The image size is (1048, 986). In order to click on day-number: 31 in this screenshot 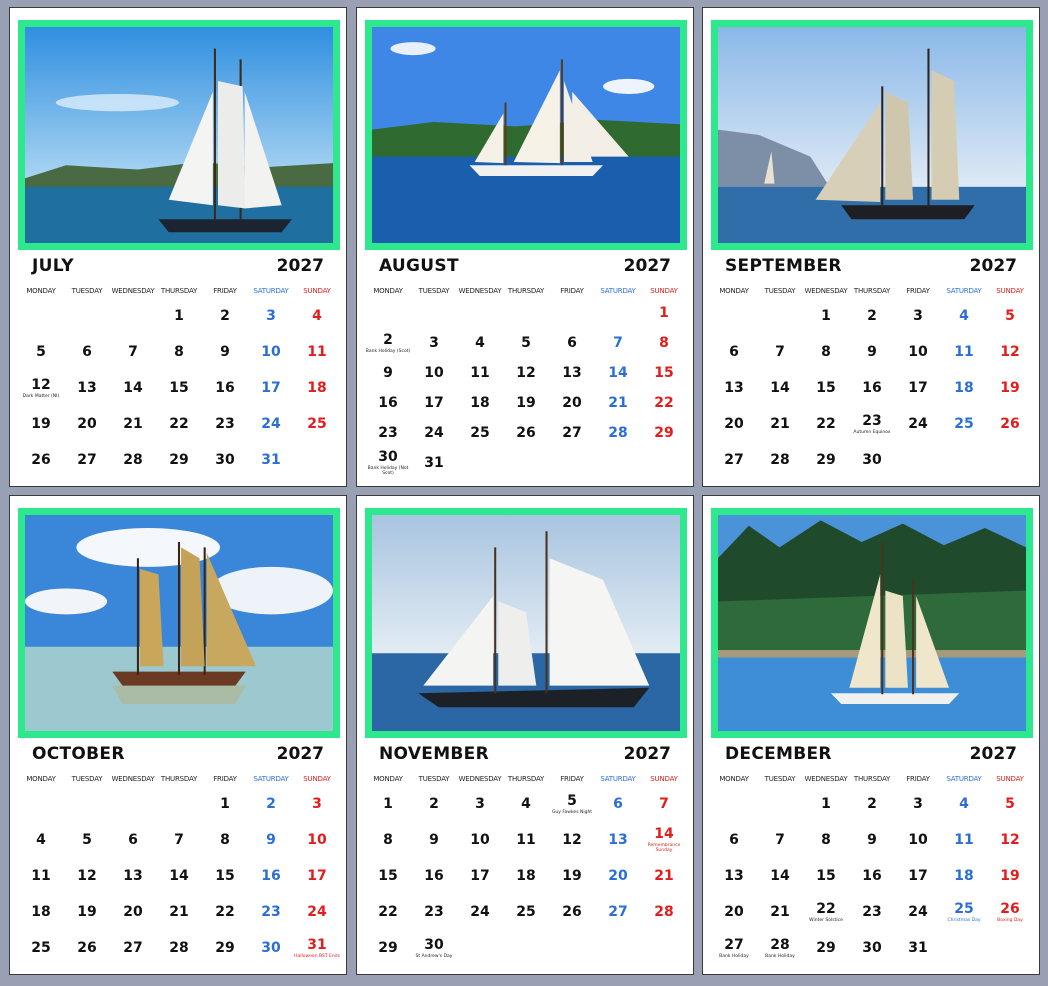, I will do `click(918, 947)`.